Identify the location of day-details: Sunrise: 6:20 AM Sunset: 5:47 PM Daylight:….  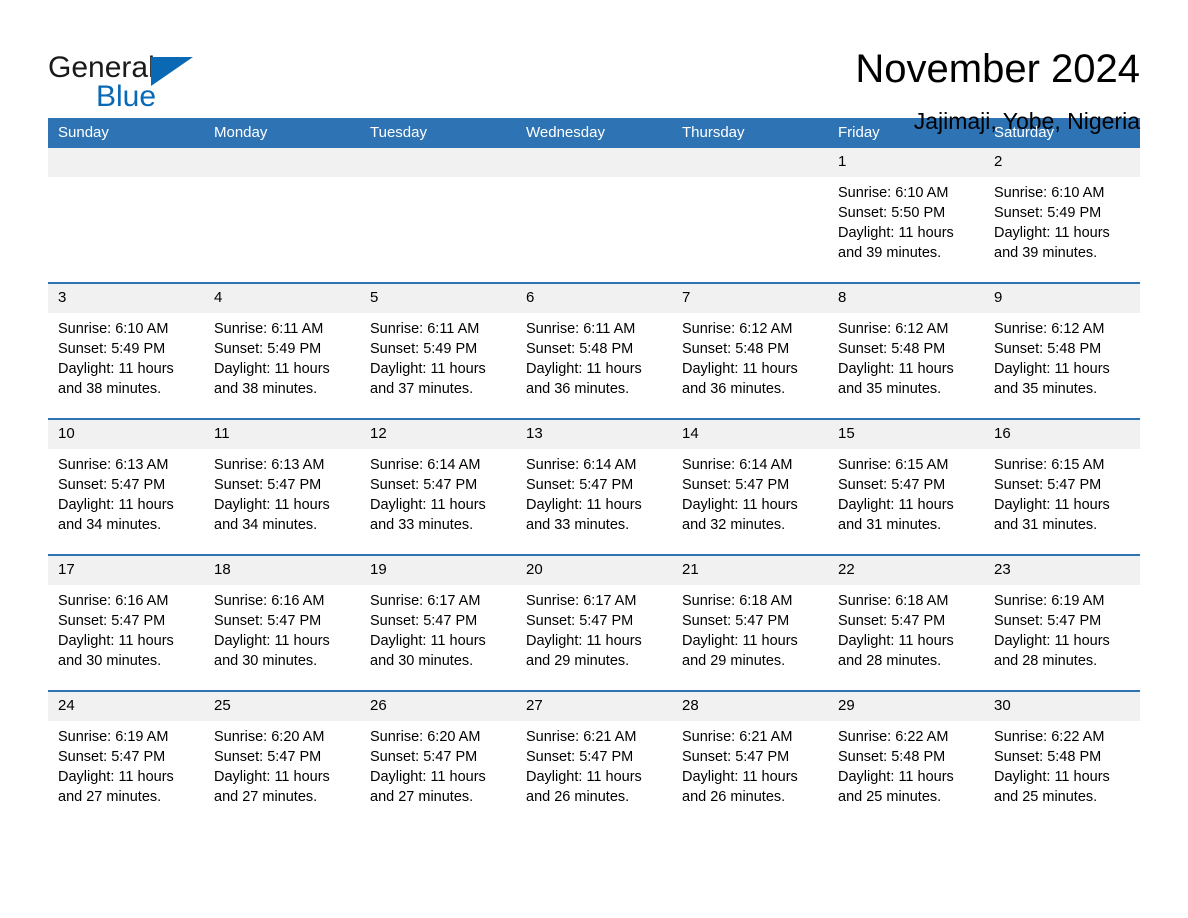
(282, 773).